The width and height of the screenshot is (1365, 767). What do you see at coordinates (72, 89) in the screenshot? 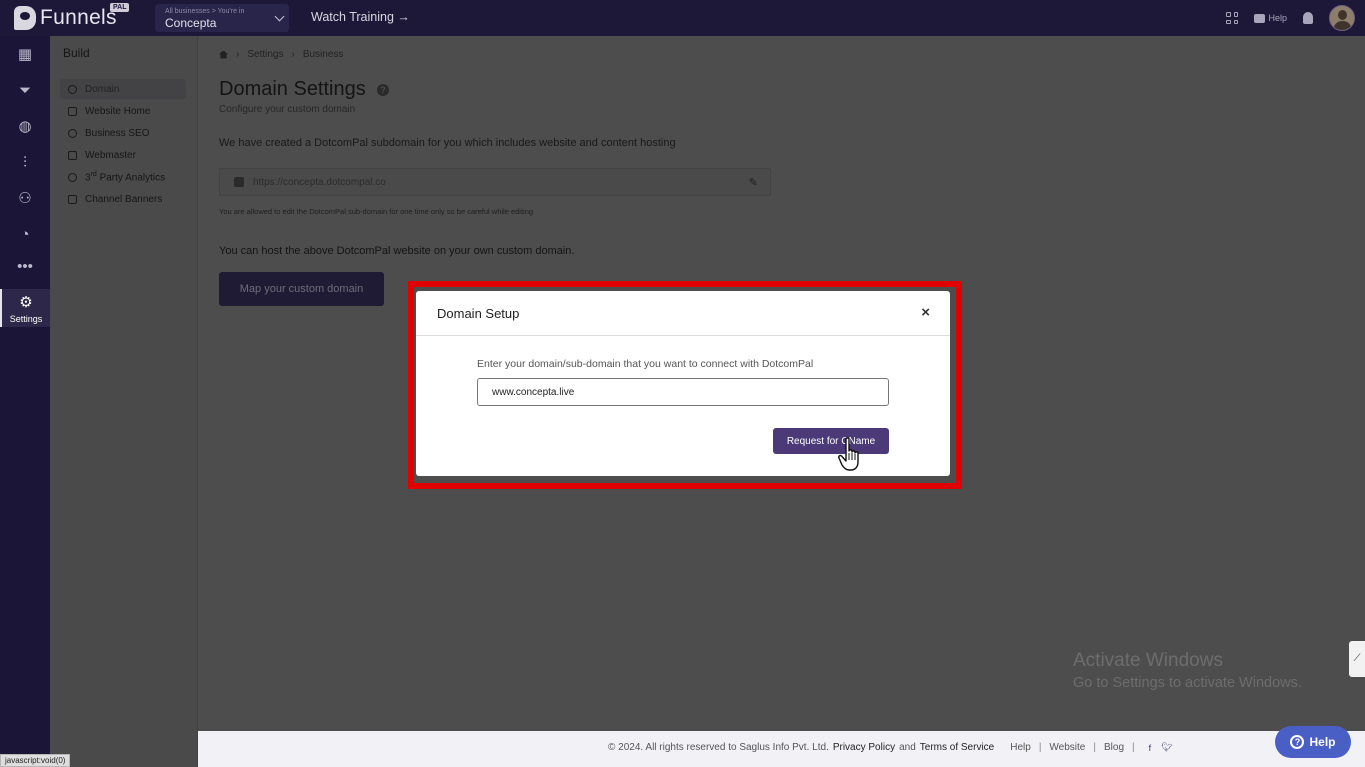
I see `globe-icon` at bounding box center [72, 89].